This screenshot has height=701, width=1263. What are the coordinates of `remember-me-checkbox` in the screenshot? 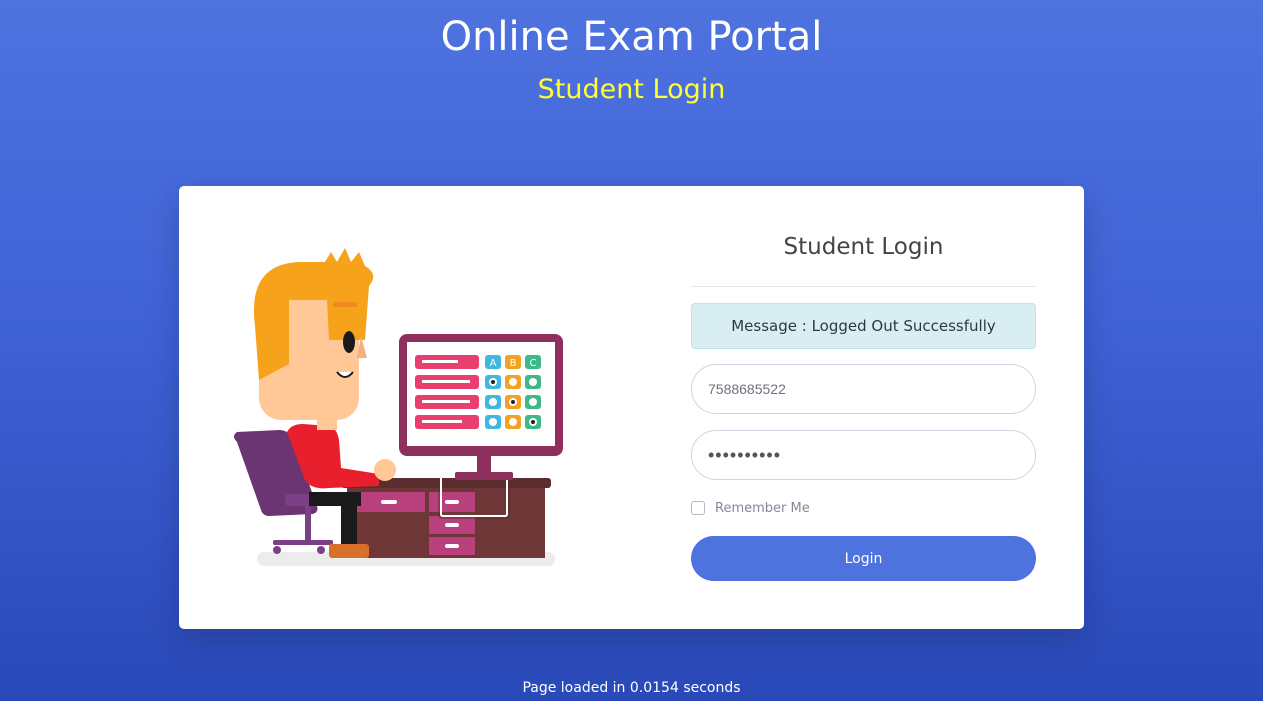 It's located at (698, 508).